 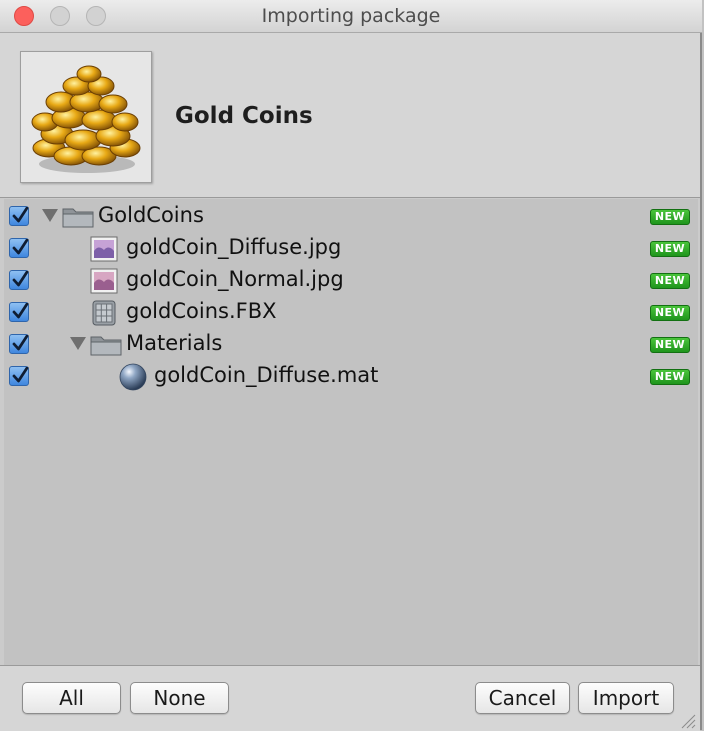 I want to click on tree-row-materials: Materials NEW, so click(x=351, y=344).